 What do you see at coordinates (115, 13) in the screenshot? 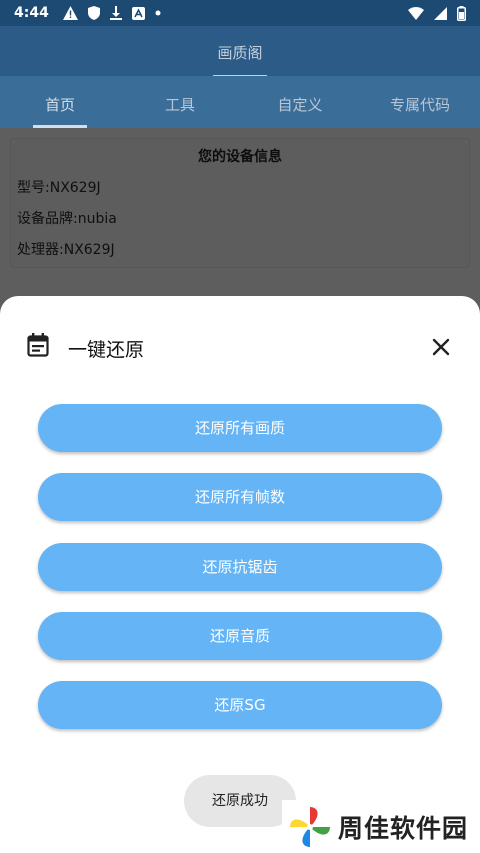
I see `download-icon` at bounding box center [115, 13].